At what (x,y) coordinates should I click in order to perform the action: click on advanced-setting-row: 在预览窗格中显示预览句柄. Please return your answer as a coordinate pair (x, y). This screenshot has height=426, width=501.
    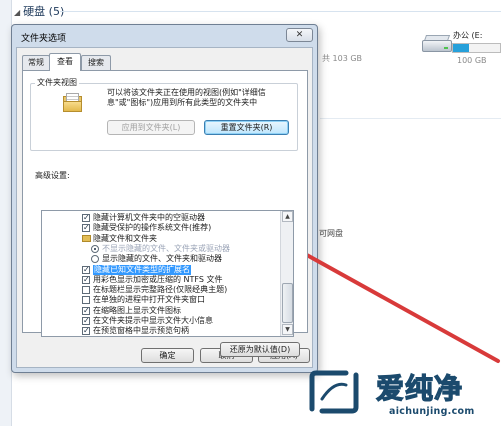
    Looking at the image, I should click on (161, 331).